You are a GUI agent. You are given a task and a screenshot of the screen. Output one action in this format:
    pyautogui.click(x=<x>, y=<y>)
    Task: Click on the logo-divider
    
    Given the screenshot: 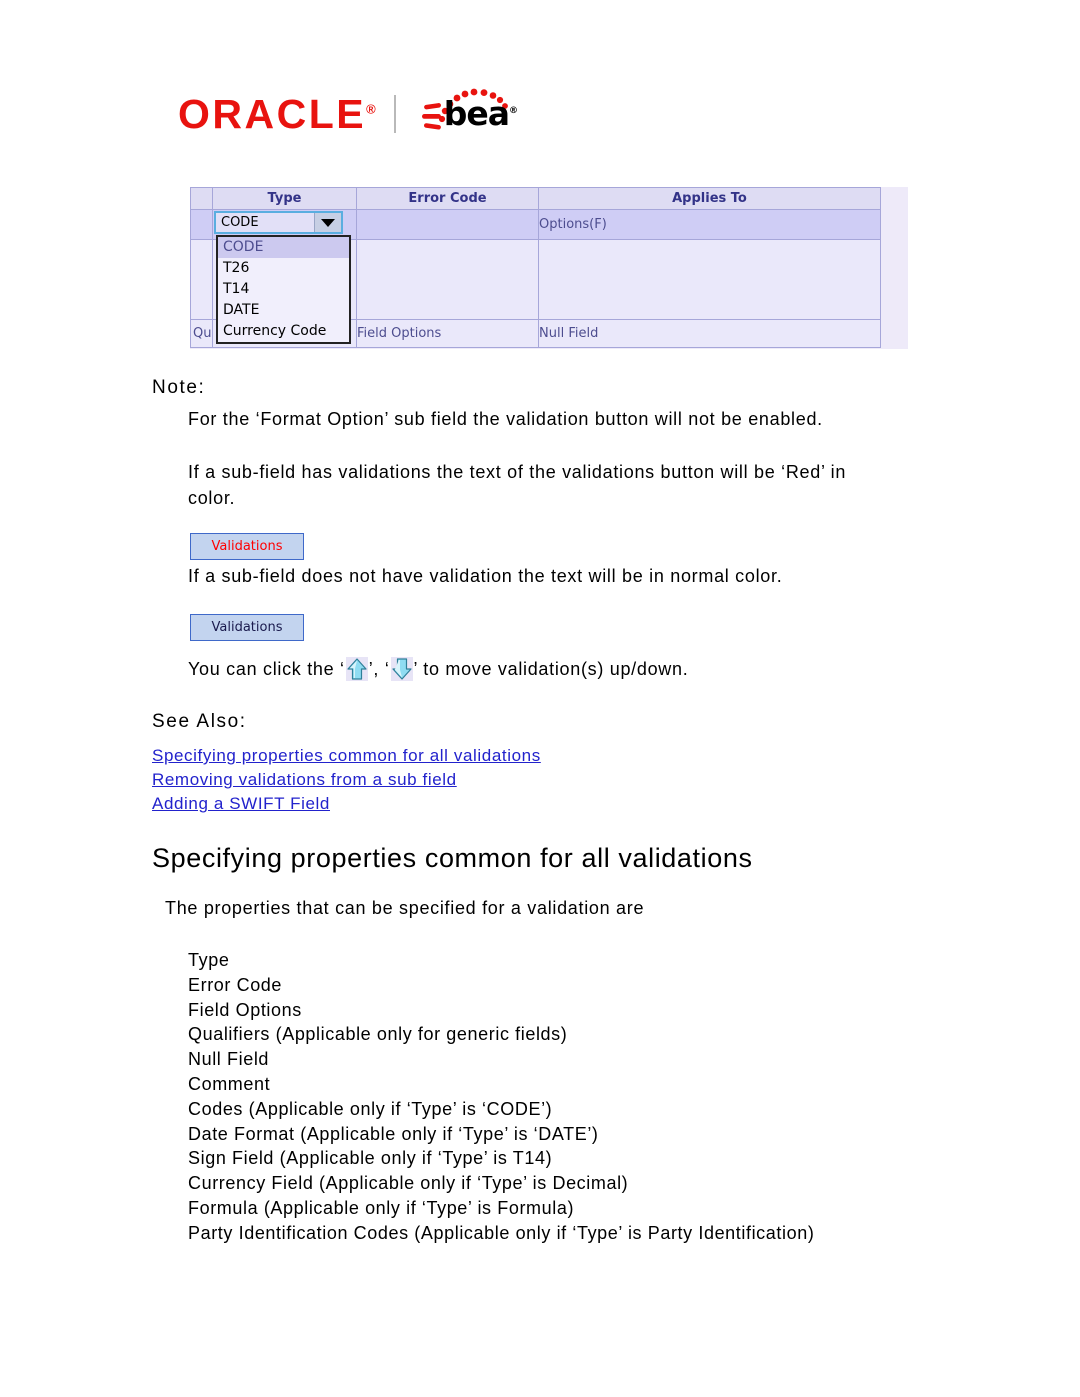 What is the action you would take?
    pyautogui.click(x=394, y=114)
    